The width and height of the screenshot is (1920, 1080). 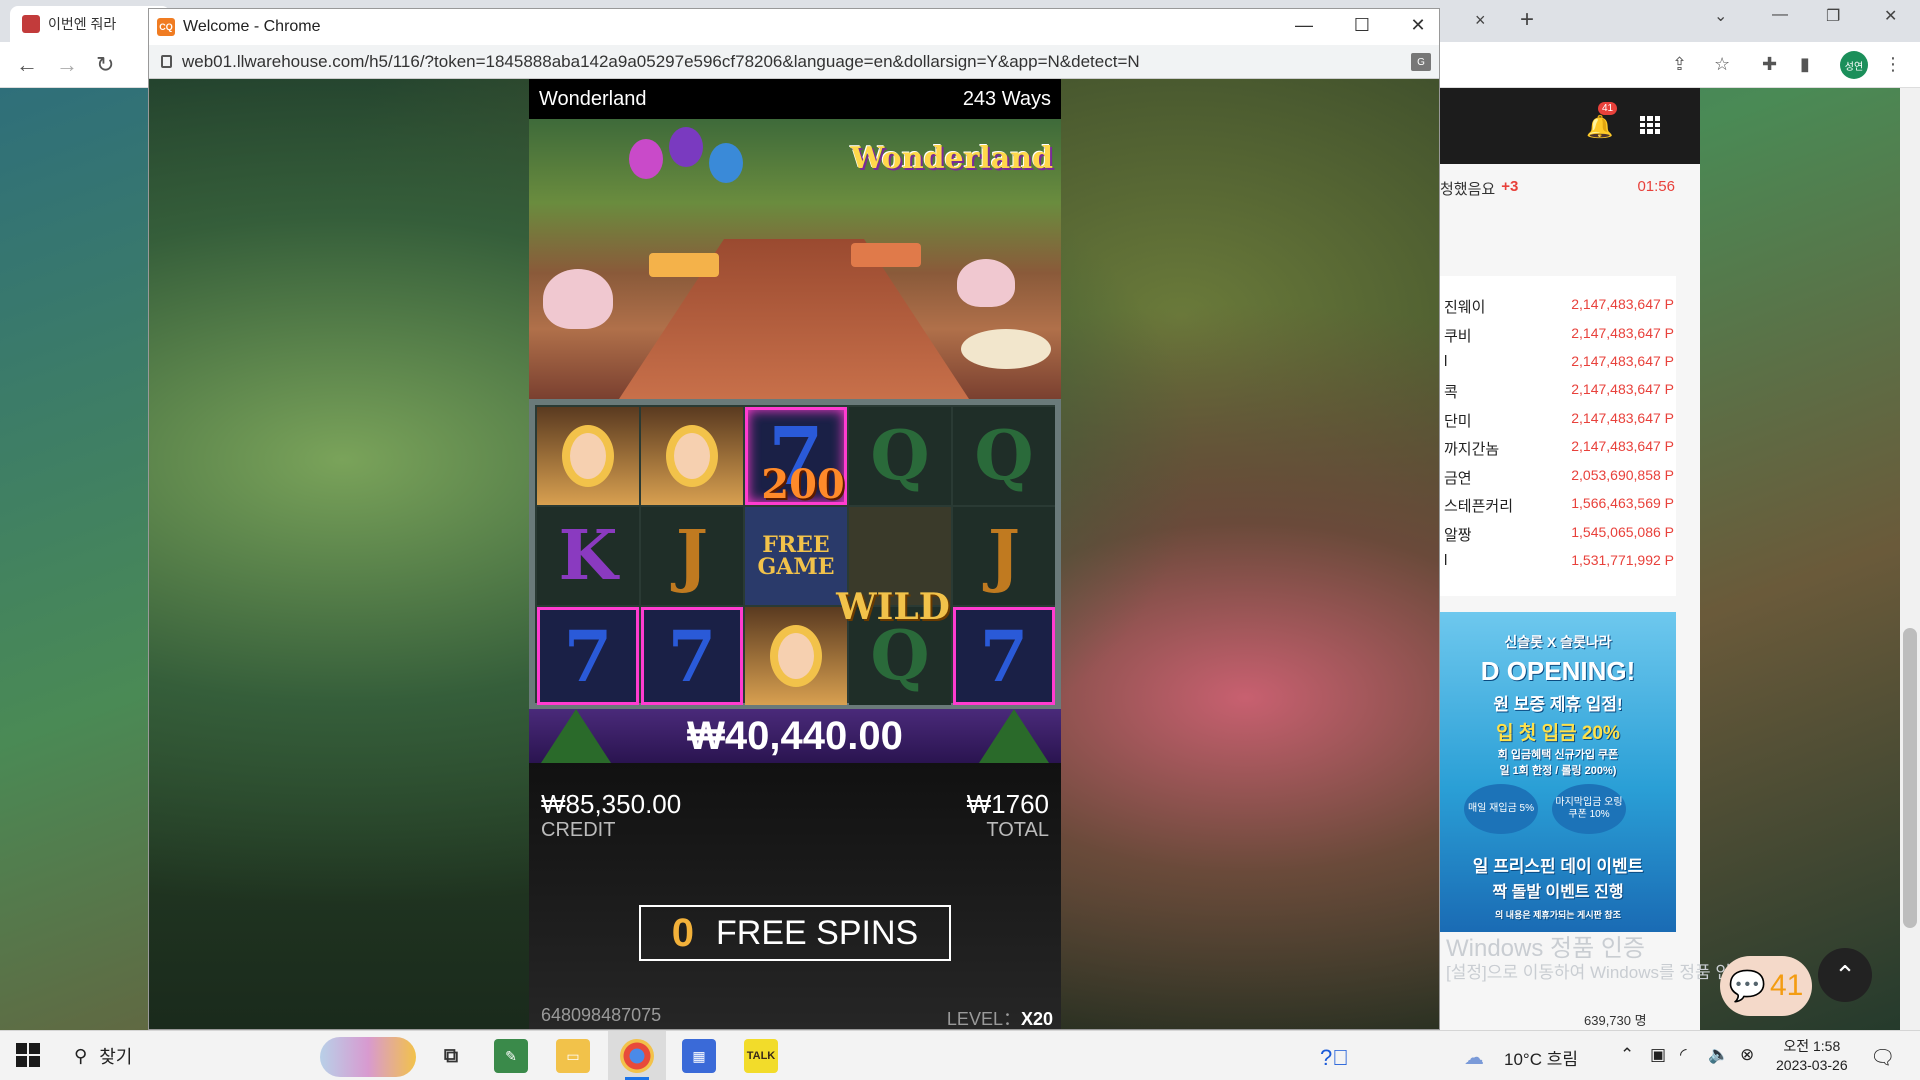 I want to click on translate-icon: G, so click(x=1421, y=62).